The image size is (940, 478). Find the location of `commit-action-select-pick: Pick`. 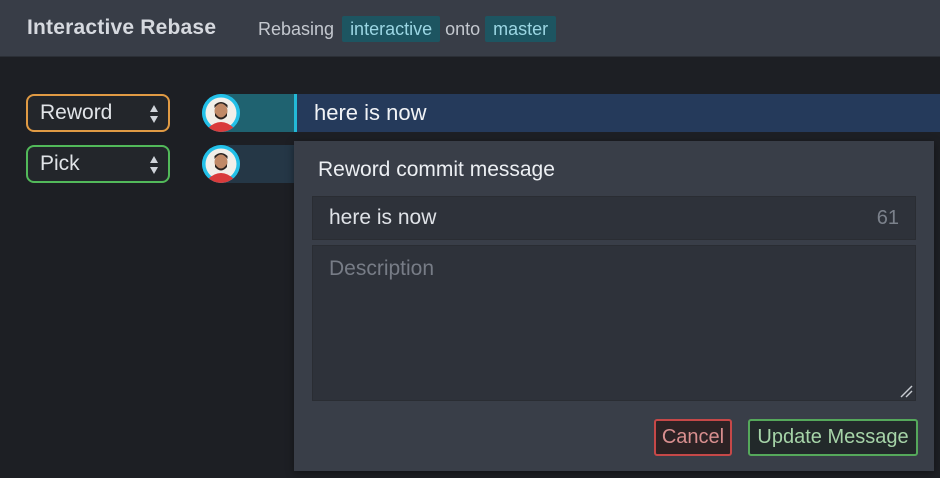

commit-action-select-pick: Pick is located at coordinates (98, 164).